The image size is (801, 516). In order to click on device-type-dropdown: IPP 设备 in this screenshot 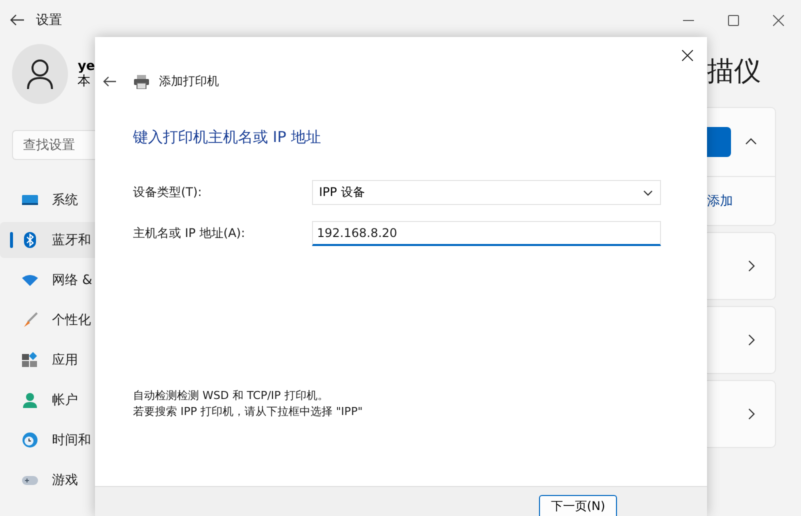, I will do `click(486, 192)`.